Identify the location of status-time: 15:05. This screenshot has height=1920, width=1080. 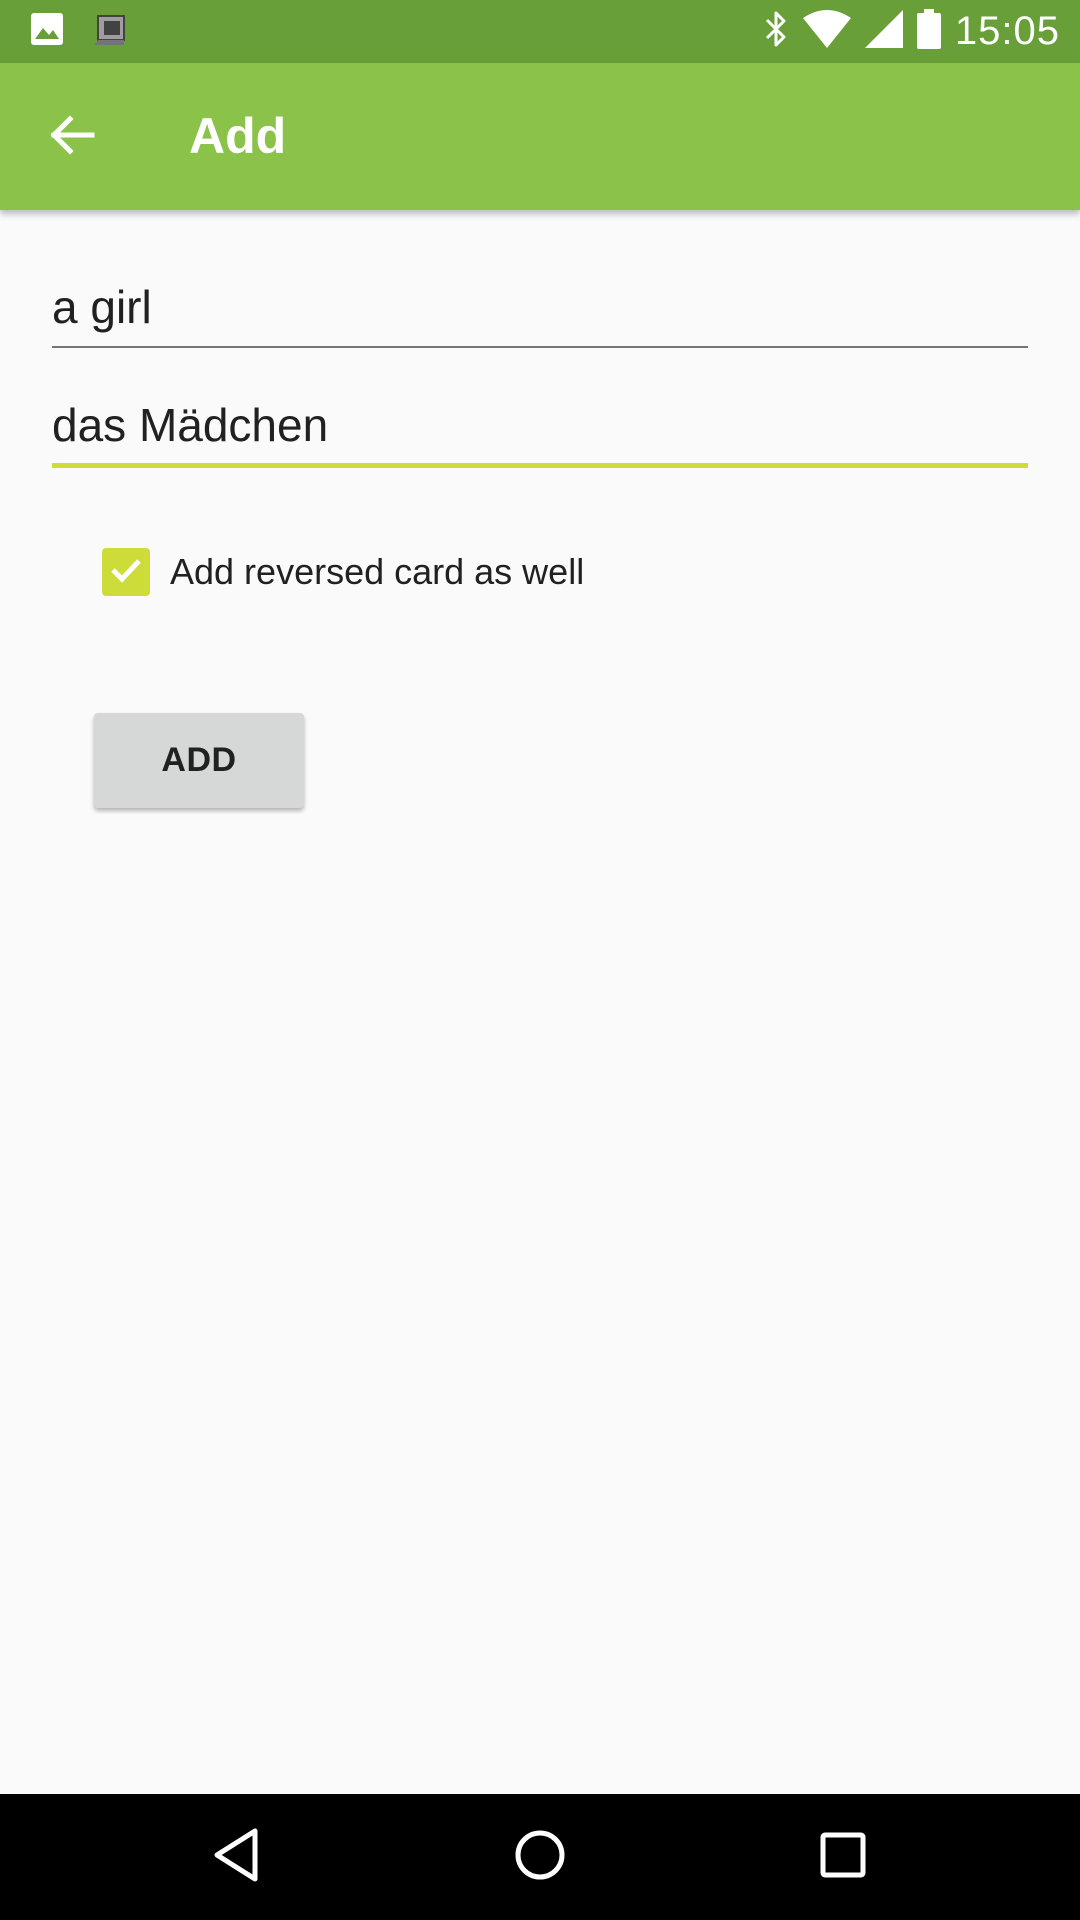
(1007, 31).